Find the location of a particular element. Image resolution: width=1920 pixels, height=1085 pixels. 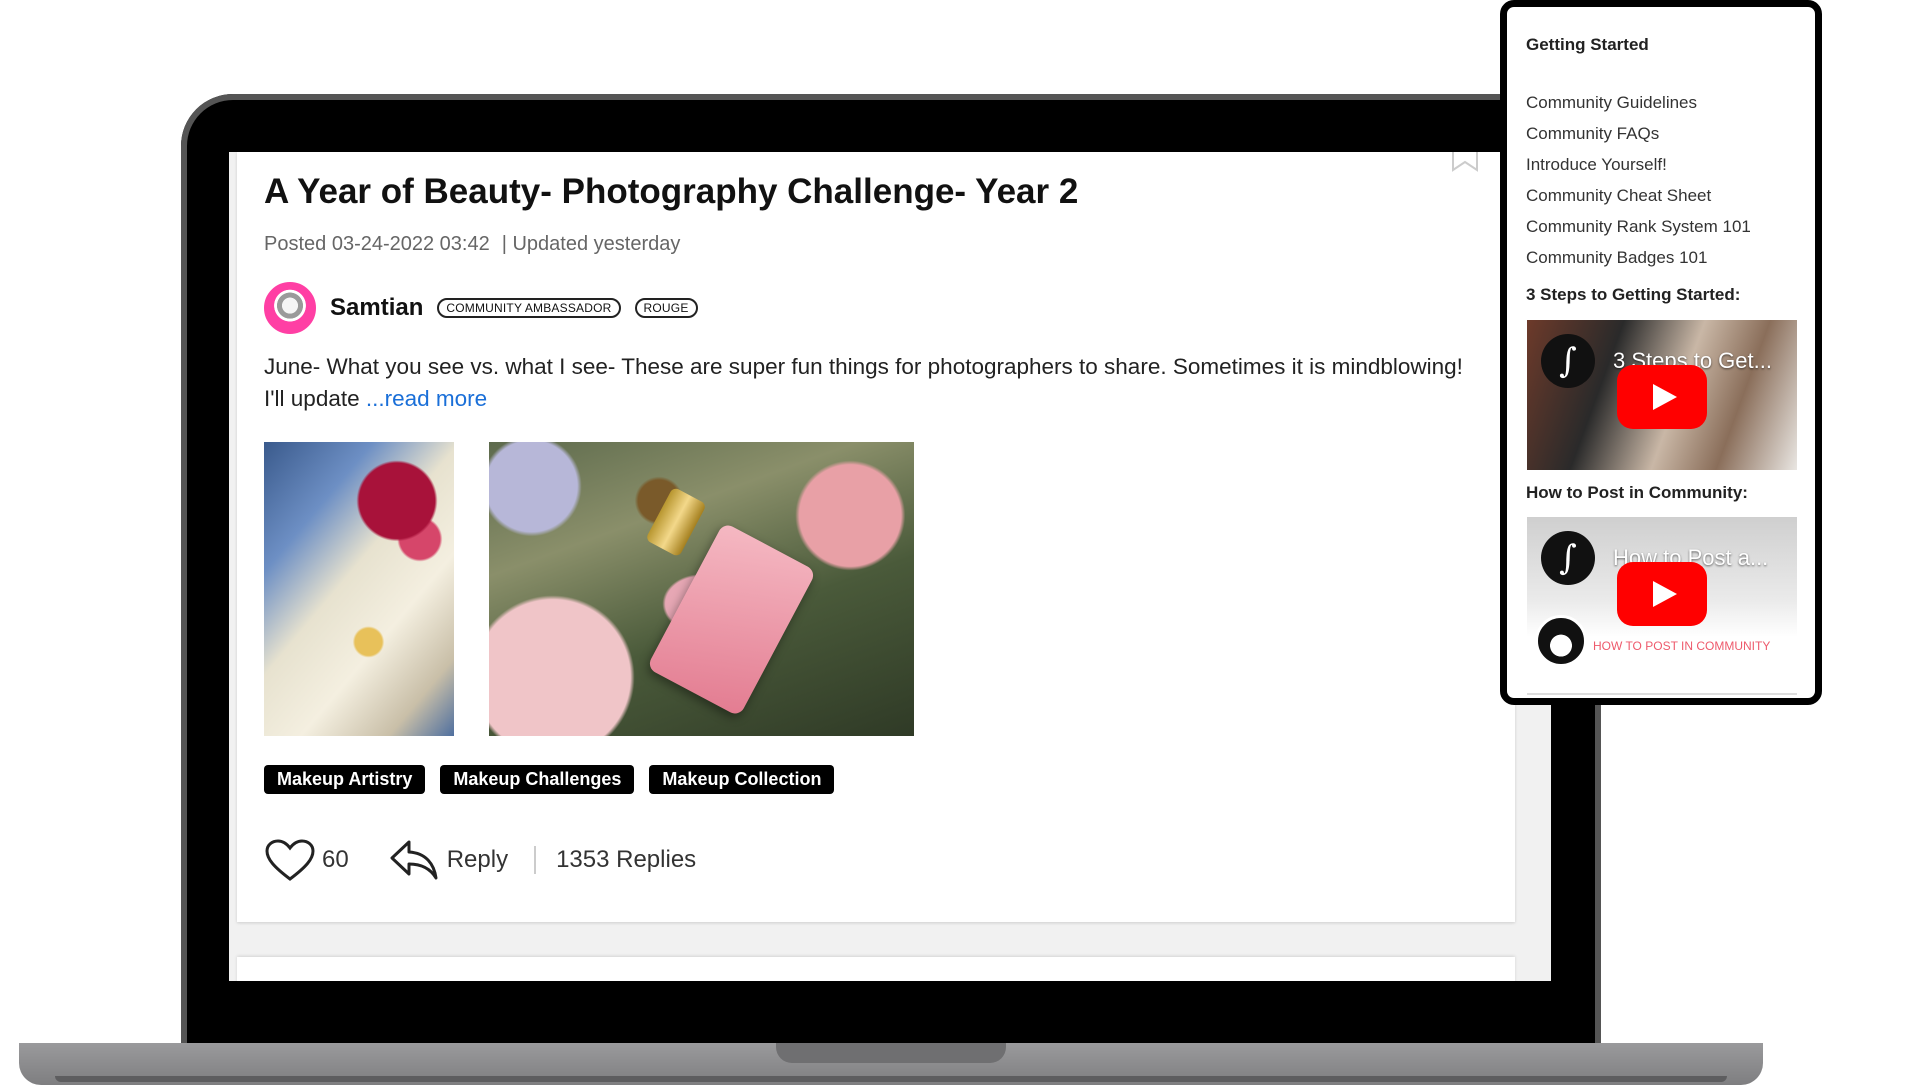

reply-button: Reply is located at coordinates (477, 860).